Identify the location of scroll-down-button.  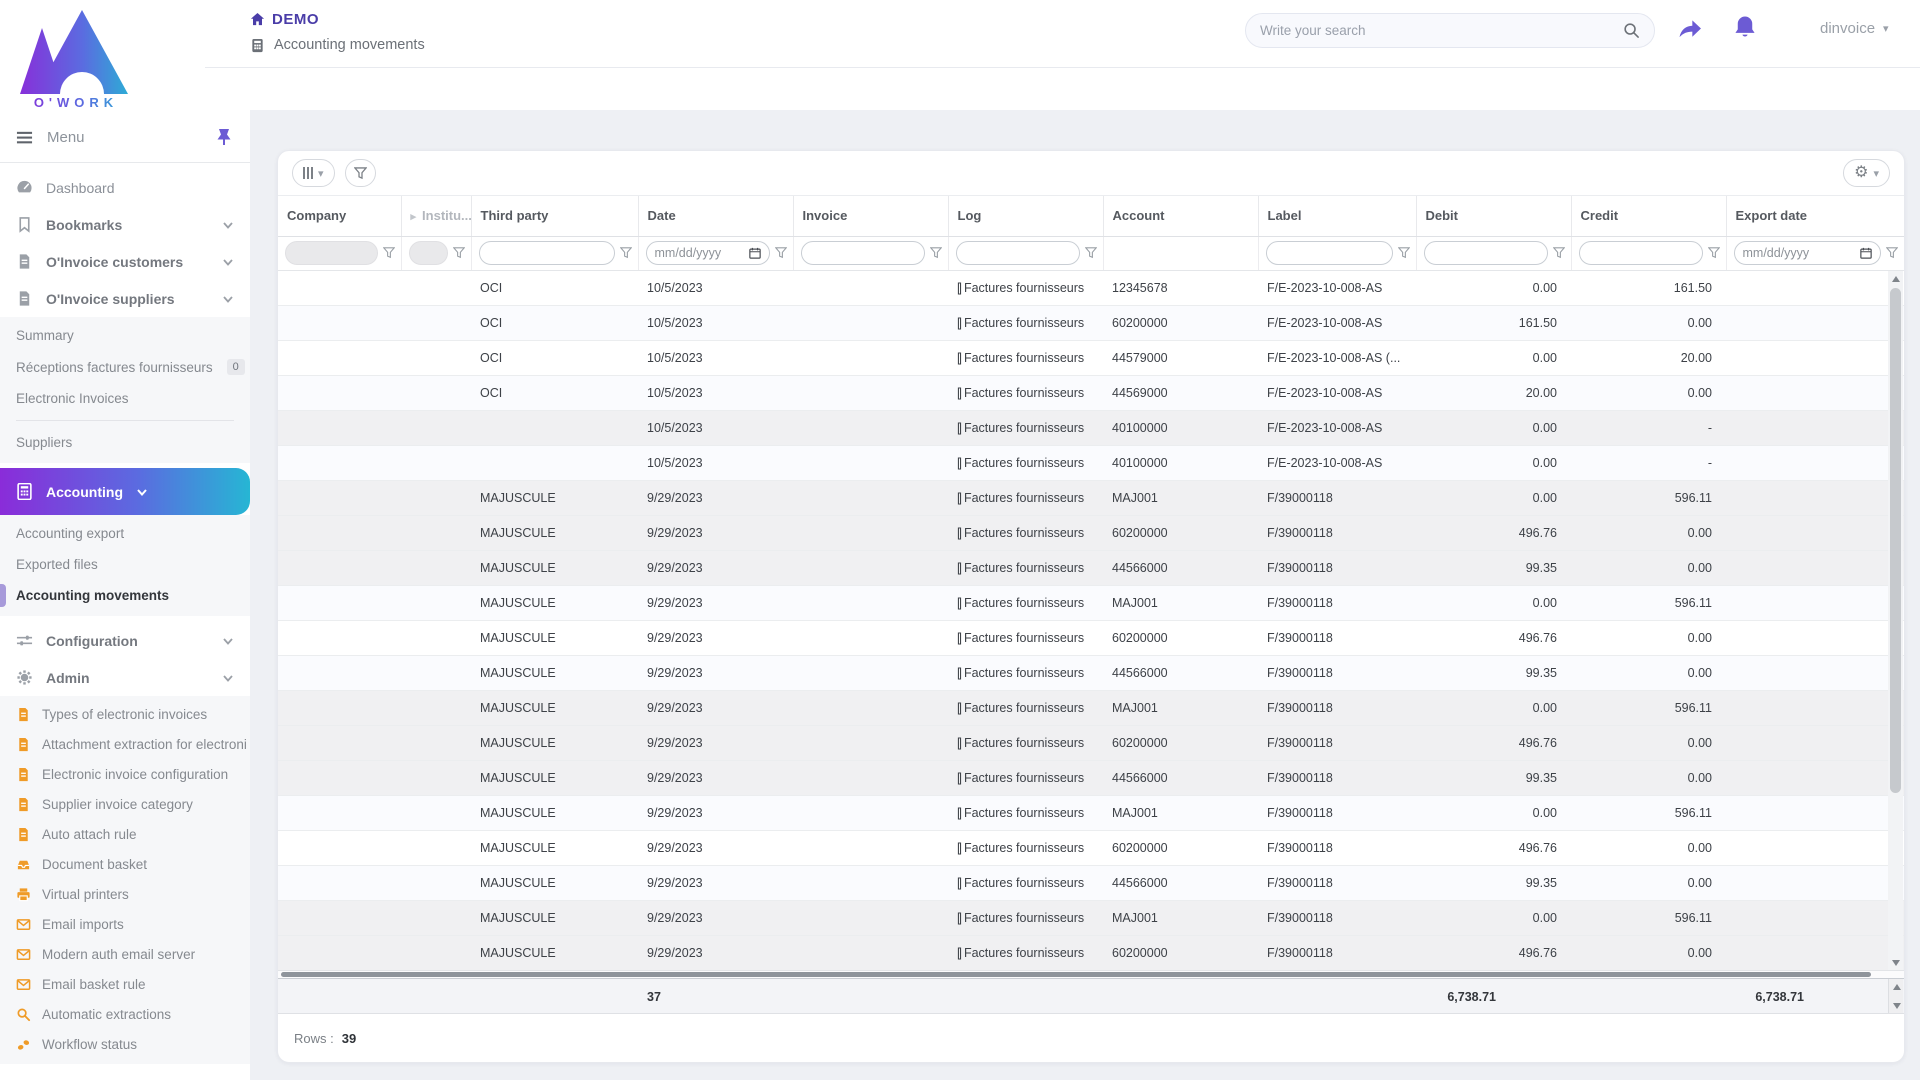
(1895, 962).